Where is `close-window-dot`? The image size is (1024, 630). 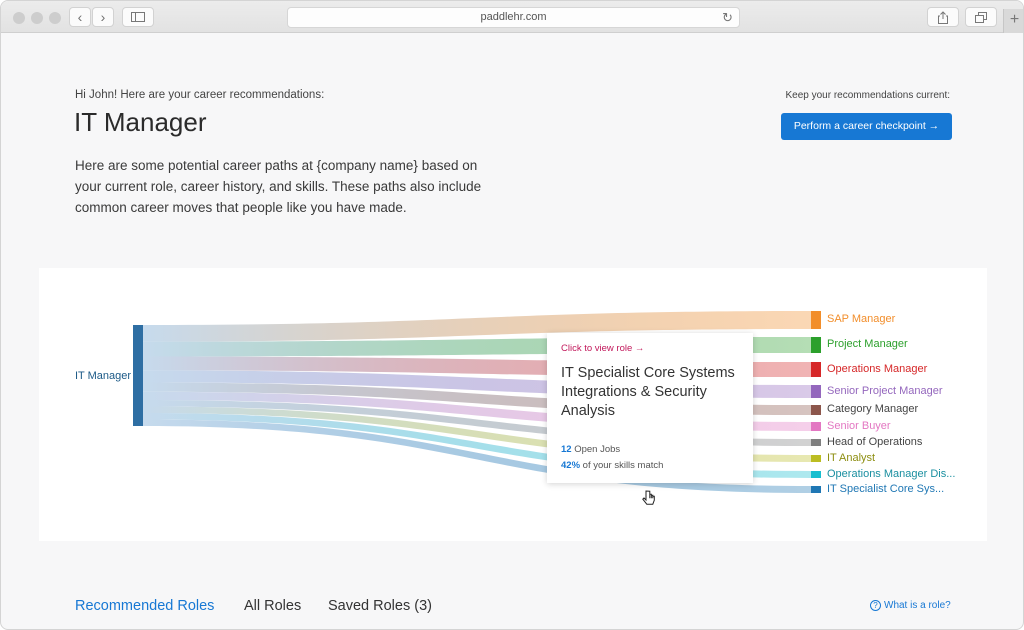
close-window-dot is located at coordinates (19, 18).